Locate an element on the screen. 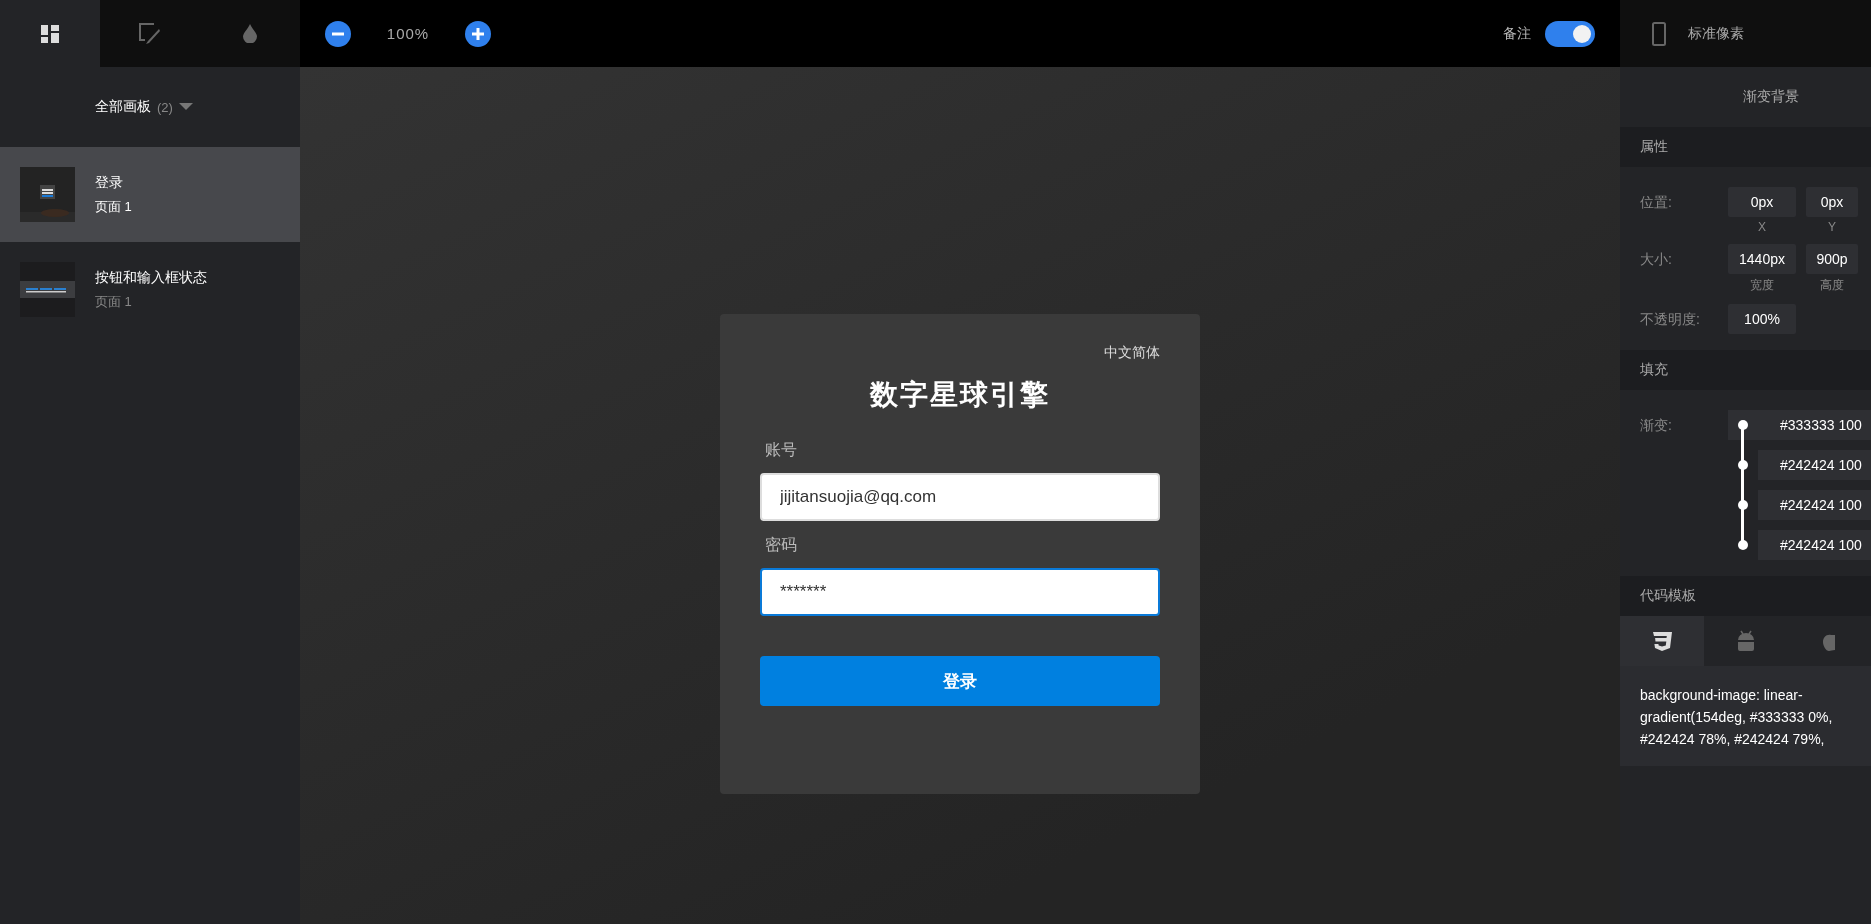 This screenshot has height=924, width=1871. value-field: 100% is located at coordinates (1762, 319).